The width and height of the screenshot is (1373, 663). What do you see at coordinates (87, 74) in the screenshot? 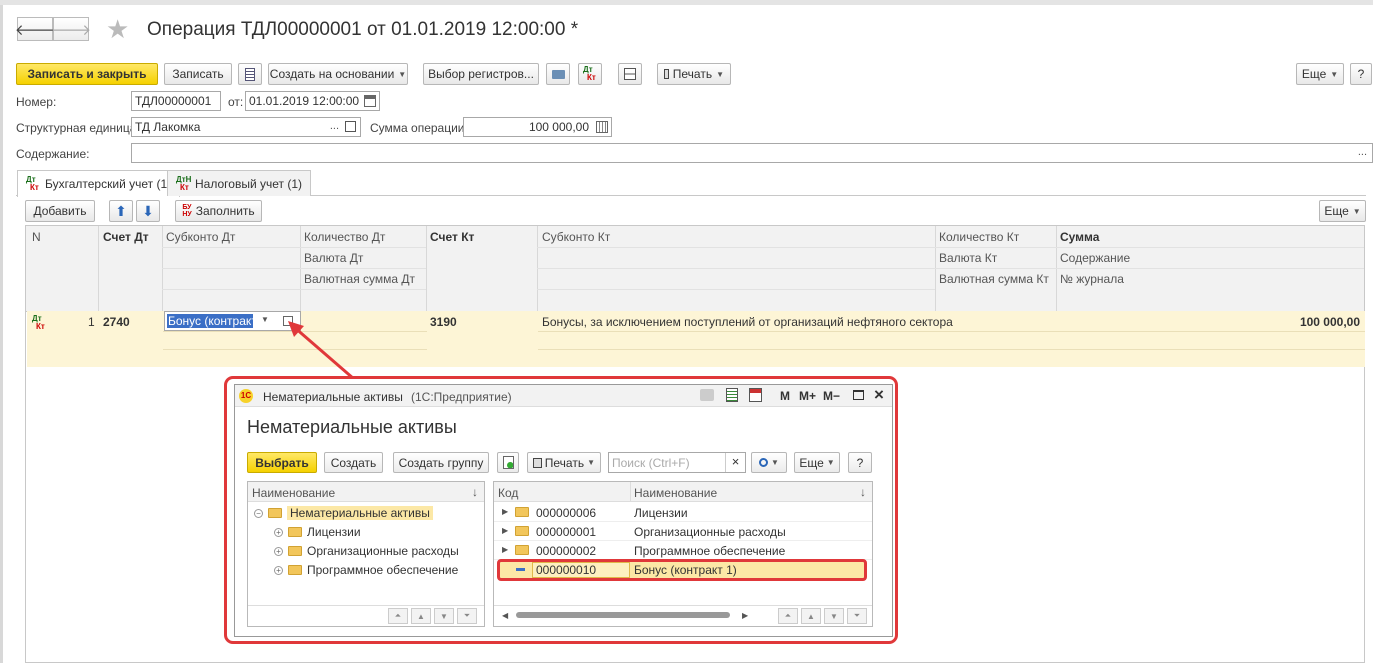
I see `save-close-button: Записать и закрыть` at bounding box center [87, 74].